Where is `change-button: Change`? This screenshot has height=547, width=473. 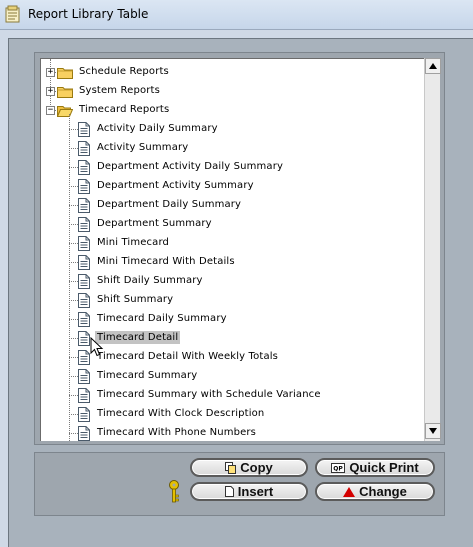
change-button: Change is located at coordinates (375, 491).